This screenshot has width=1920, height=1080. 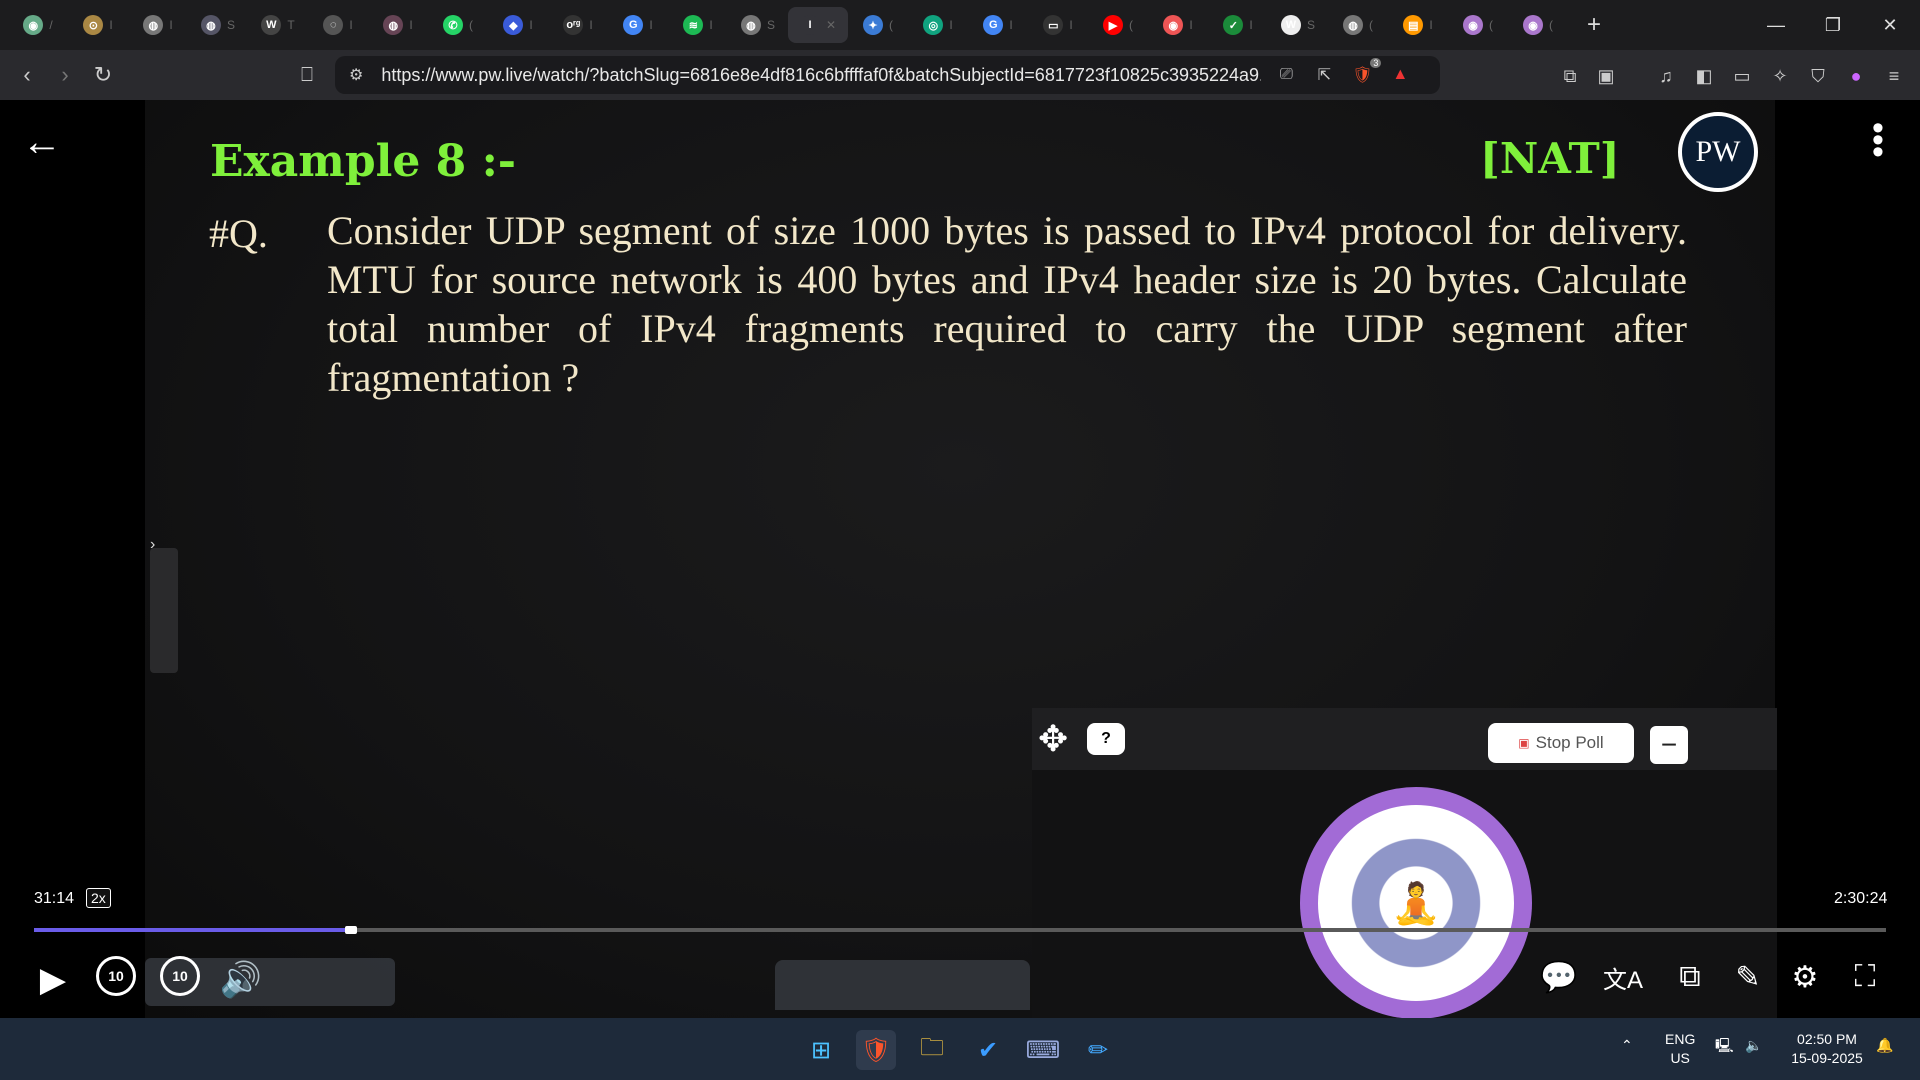 What do you see at coordinates (1805, 977) in the screenshot?
I see `settings-icon: ⚙` at bounding box center [1805, 977].